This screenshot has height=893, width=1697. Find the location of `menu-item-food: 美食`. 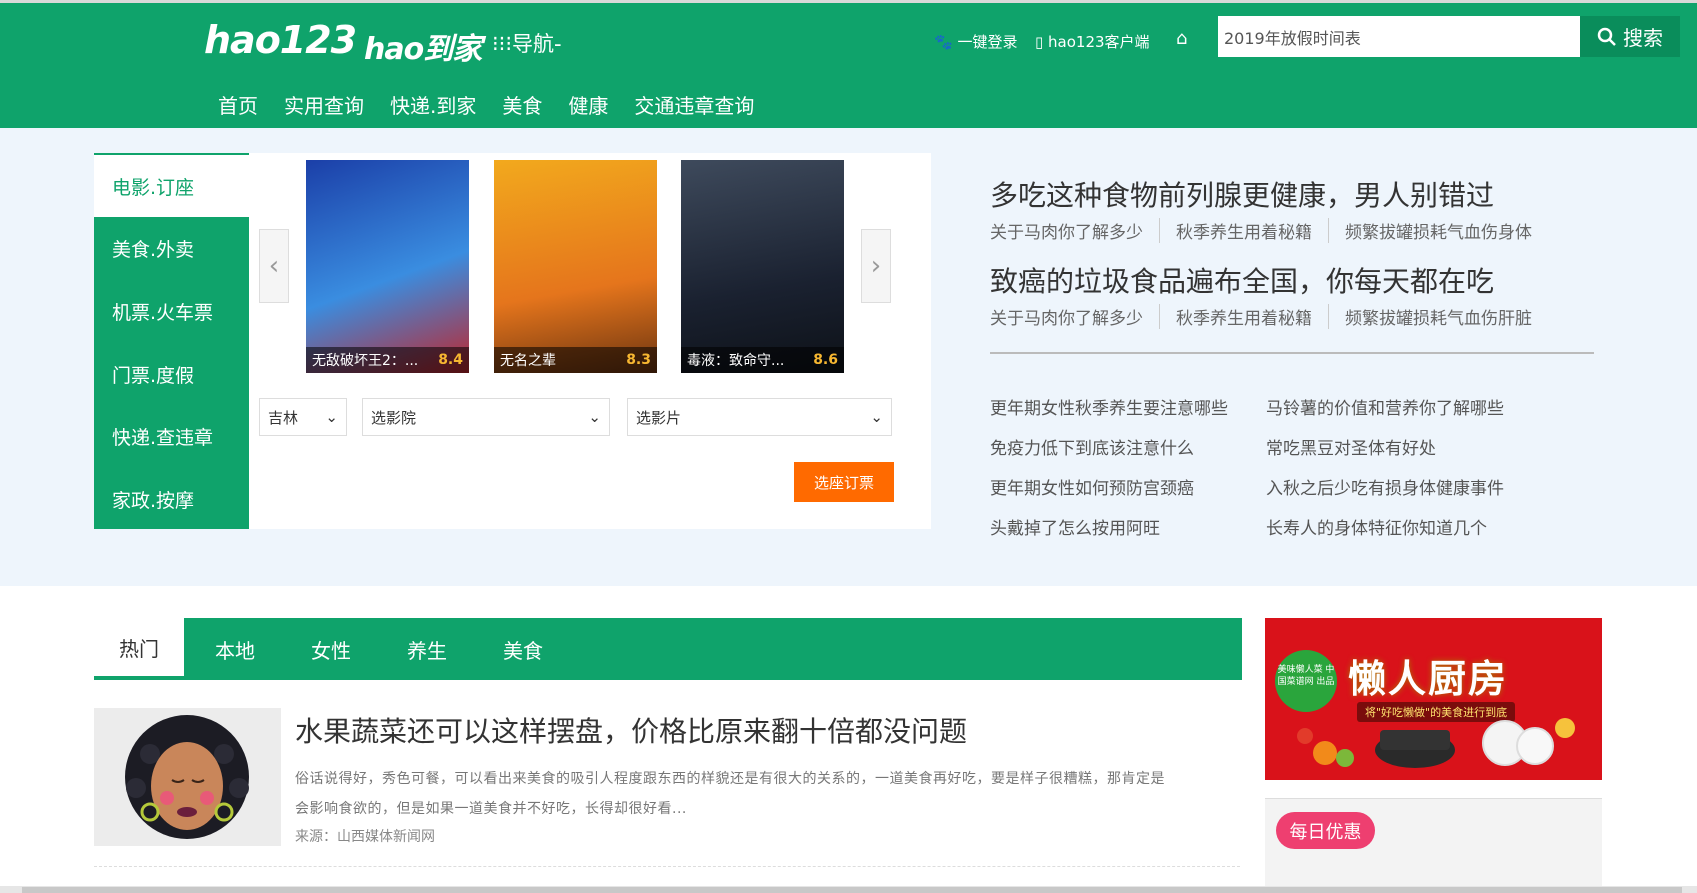

menu-item-food: 美食 is located at coordinates (522, 104).